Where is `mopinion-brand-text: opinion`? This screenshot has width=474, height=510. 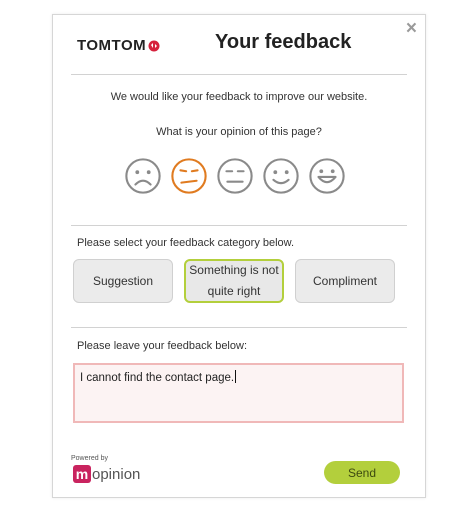
mopinion-brand-text: opinion is located at coordinates (116, 474).